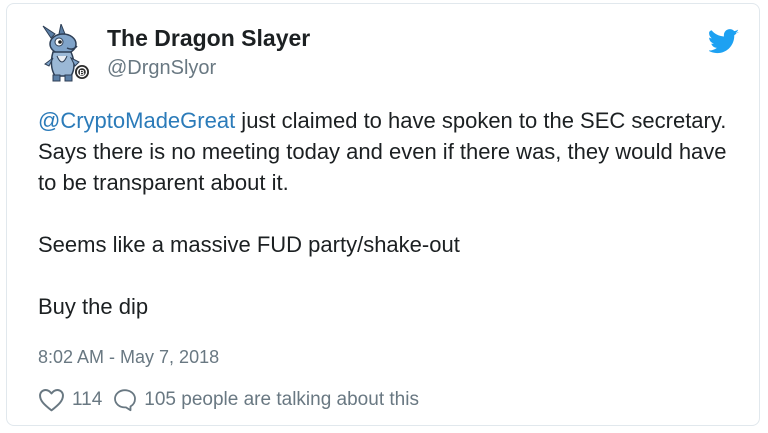 The image size is (768, 433). I want to click on svg-text: B, so click(81, 73).